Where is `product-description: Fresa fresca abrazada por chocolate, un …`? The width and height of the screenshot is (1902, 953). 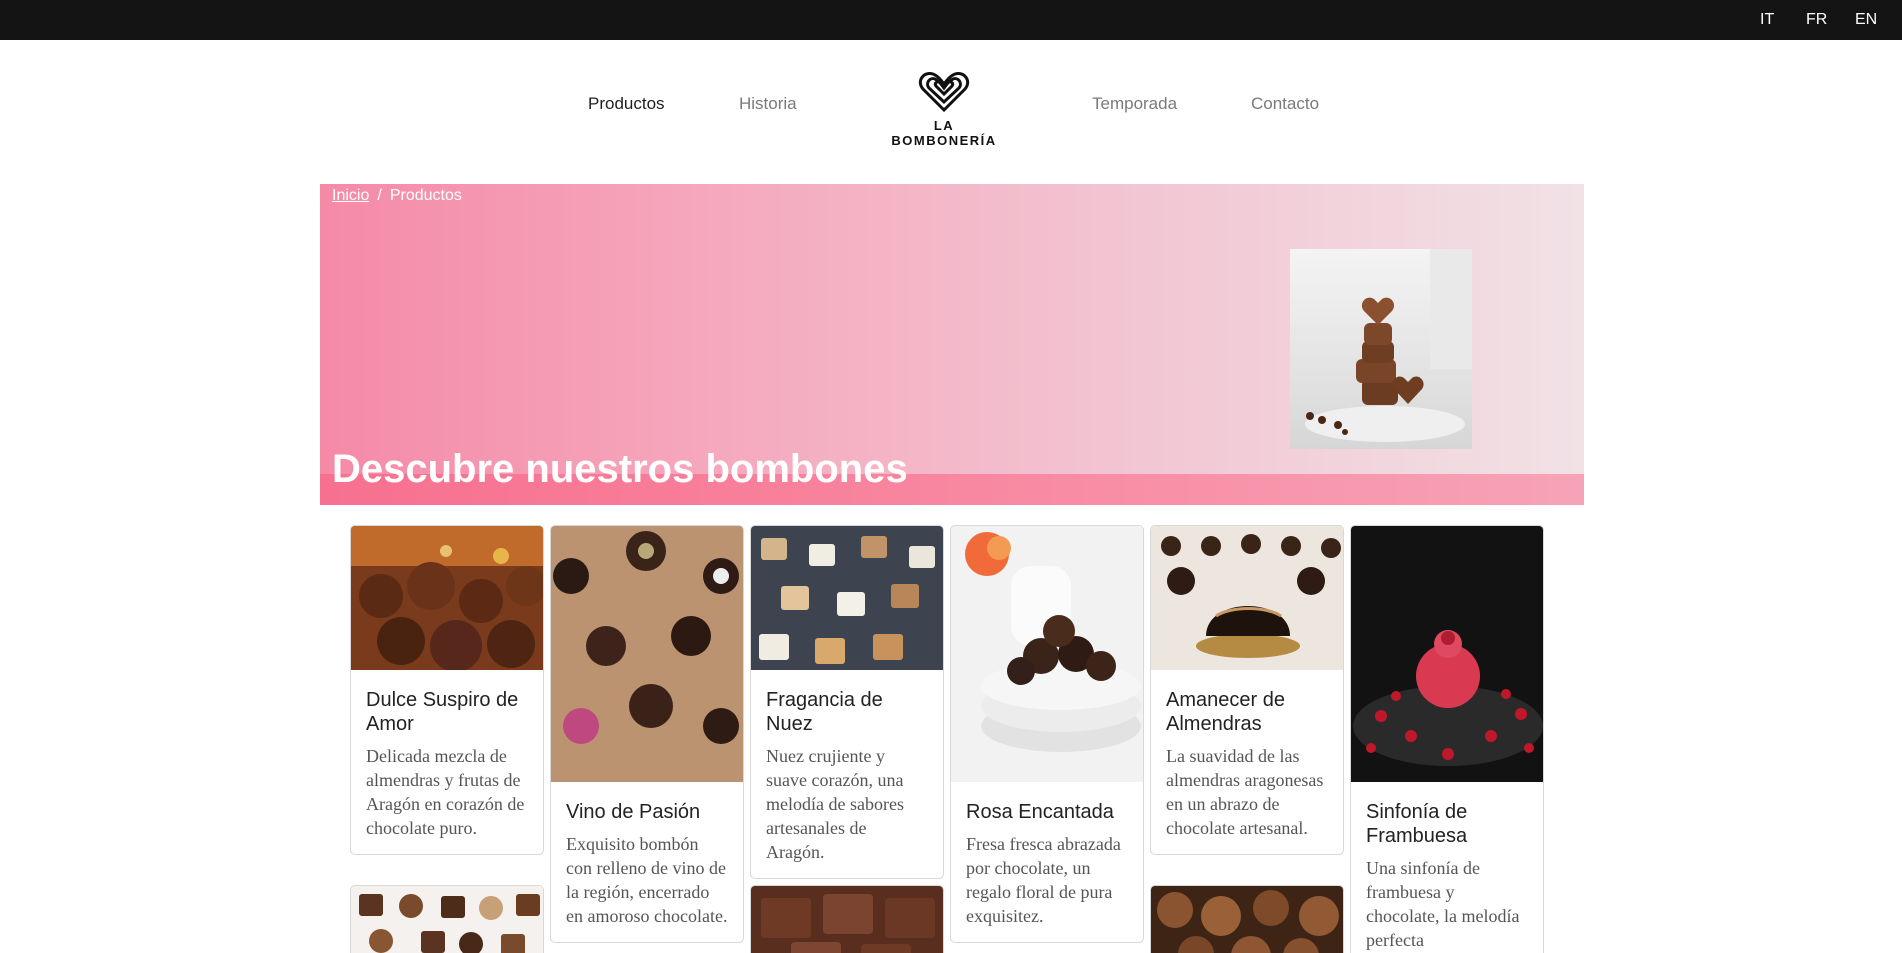 product-description: Fresa fresca abrazada por chocolate, un … is located at coordinates (1043, 880).